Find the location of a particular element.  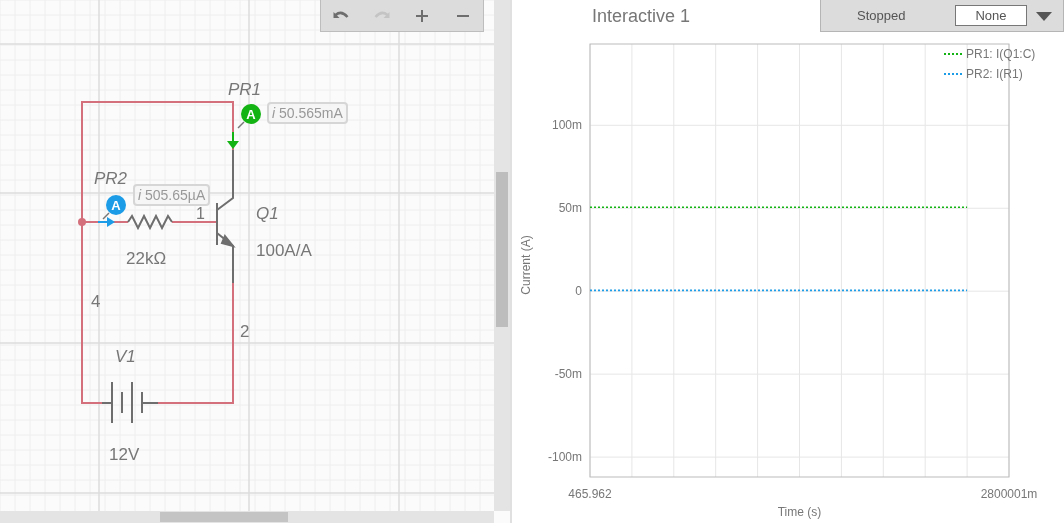

axis-tick-label: 465.962 is located at coordinates (590, 494).